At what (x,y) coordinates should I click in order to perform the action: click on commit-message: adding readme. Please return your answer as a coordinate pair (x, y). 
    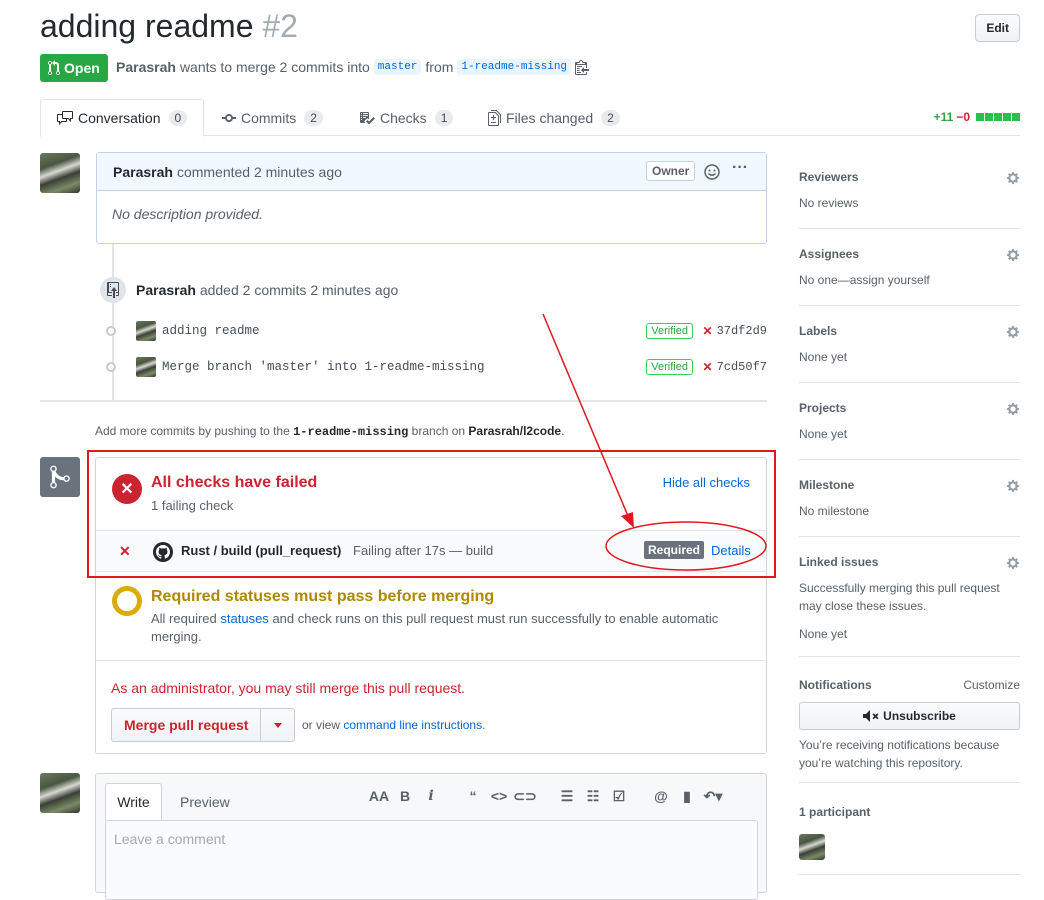
    Looking at the image, I should click on (211, 331).